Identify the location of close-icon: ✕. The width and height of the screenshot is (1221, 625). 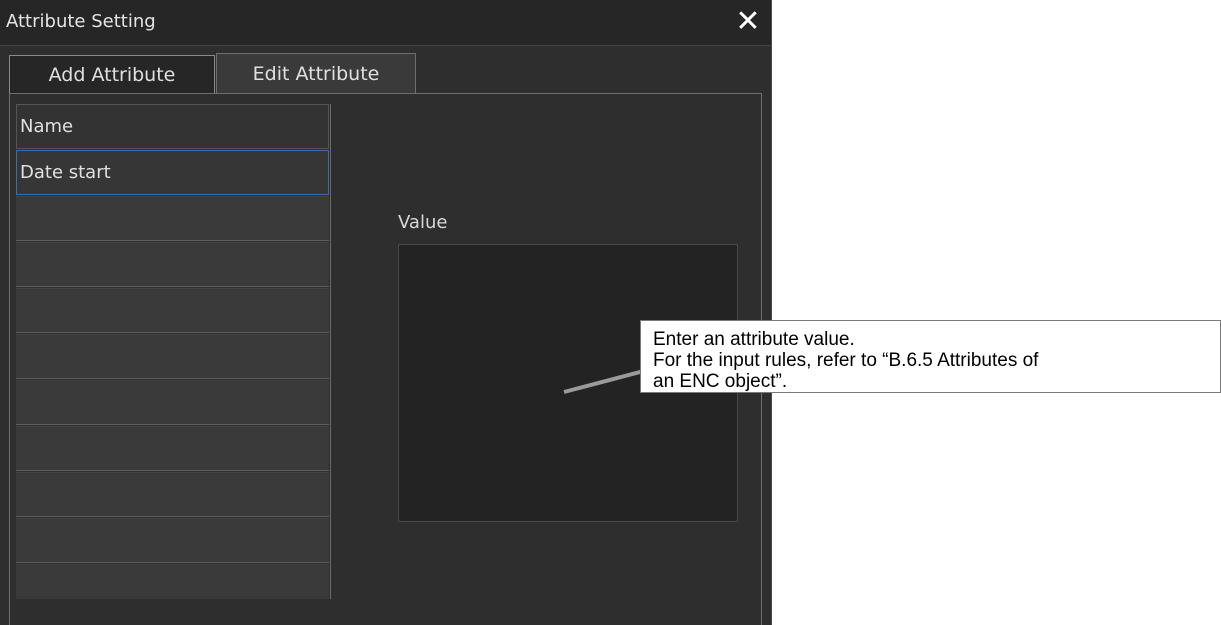
(748, 21).